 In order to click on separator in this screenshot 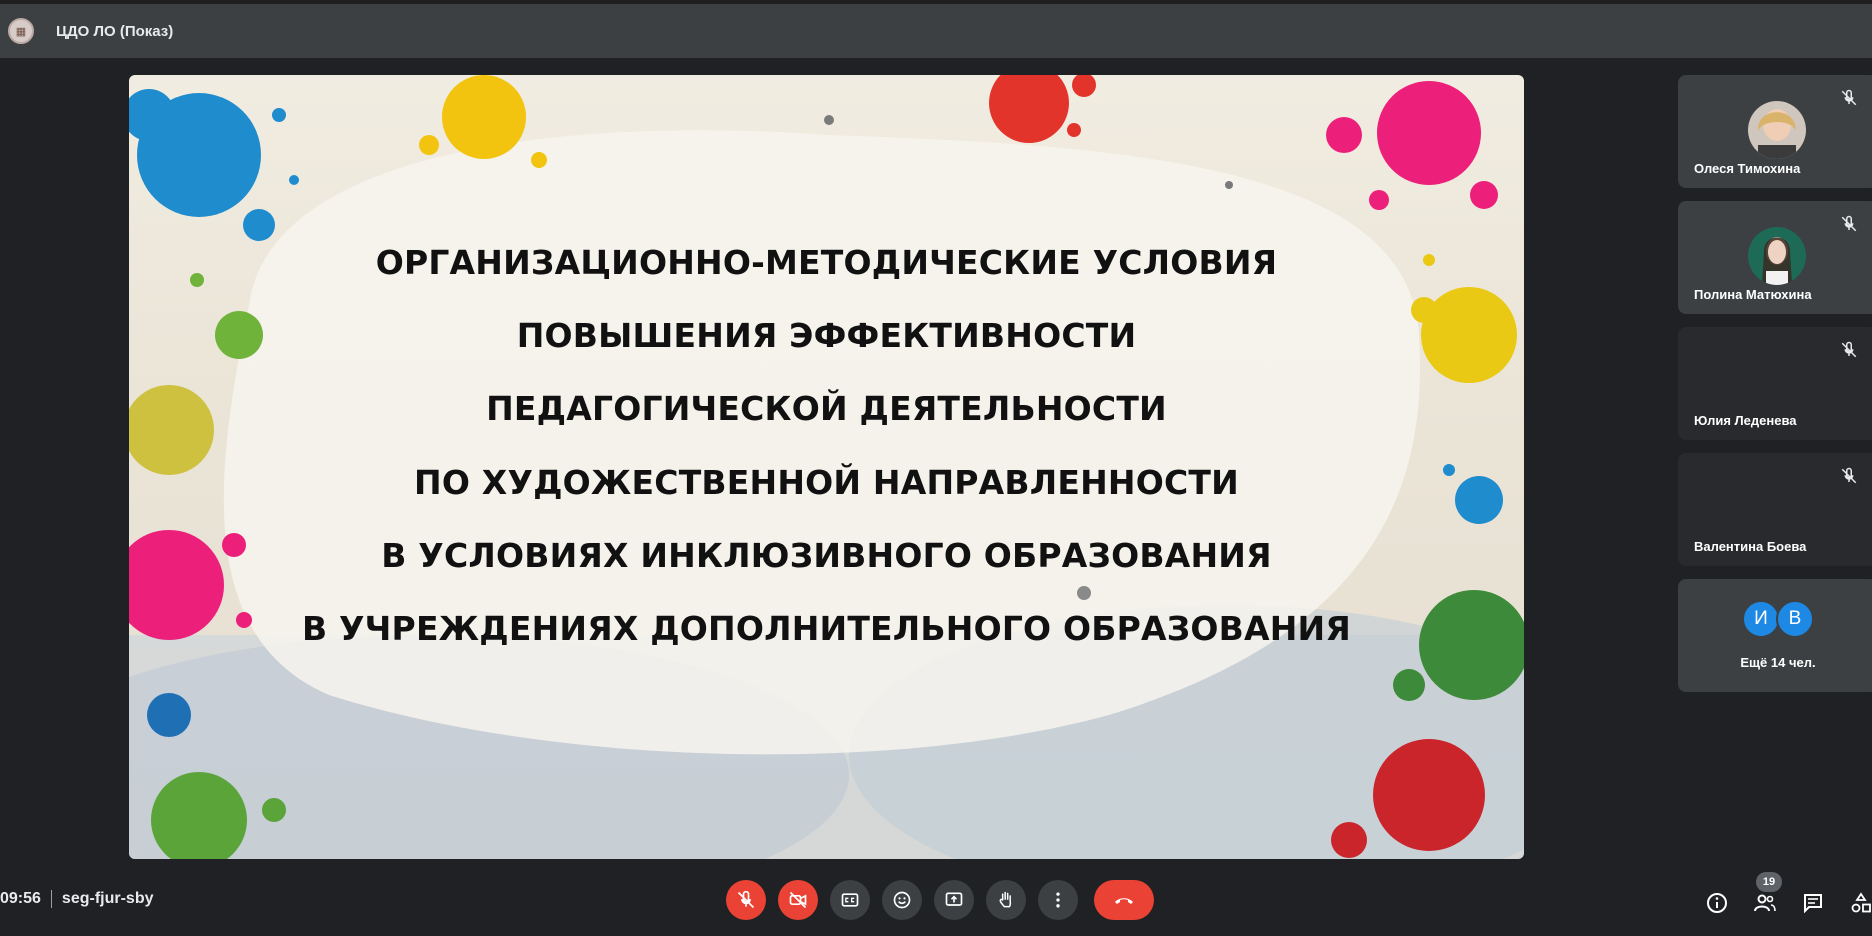, I will do `click(51, 899)`.